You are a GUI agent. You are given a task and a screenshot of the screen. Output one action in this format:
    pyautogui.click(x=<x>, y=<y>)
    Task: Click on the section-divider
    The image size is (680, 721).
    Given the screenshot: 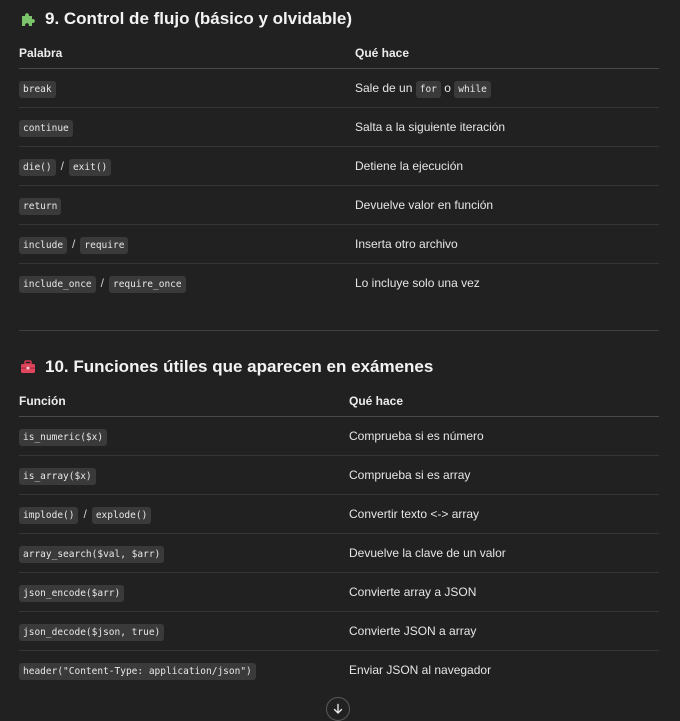 What is the action you would take?
    pyautogui.click(x=339, y=330)
    